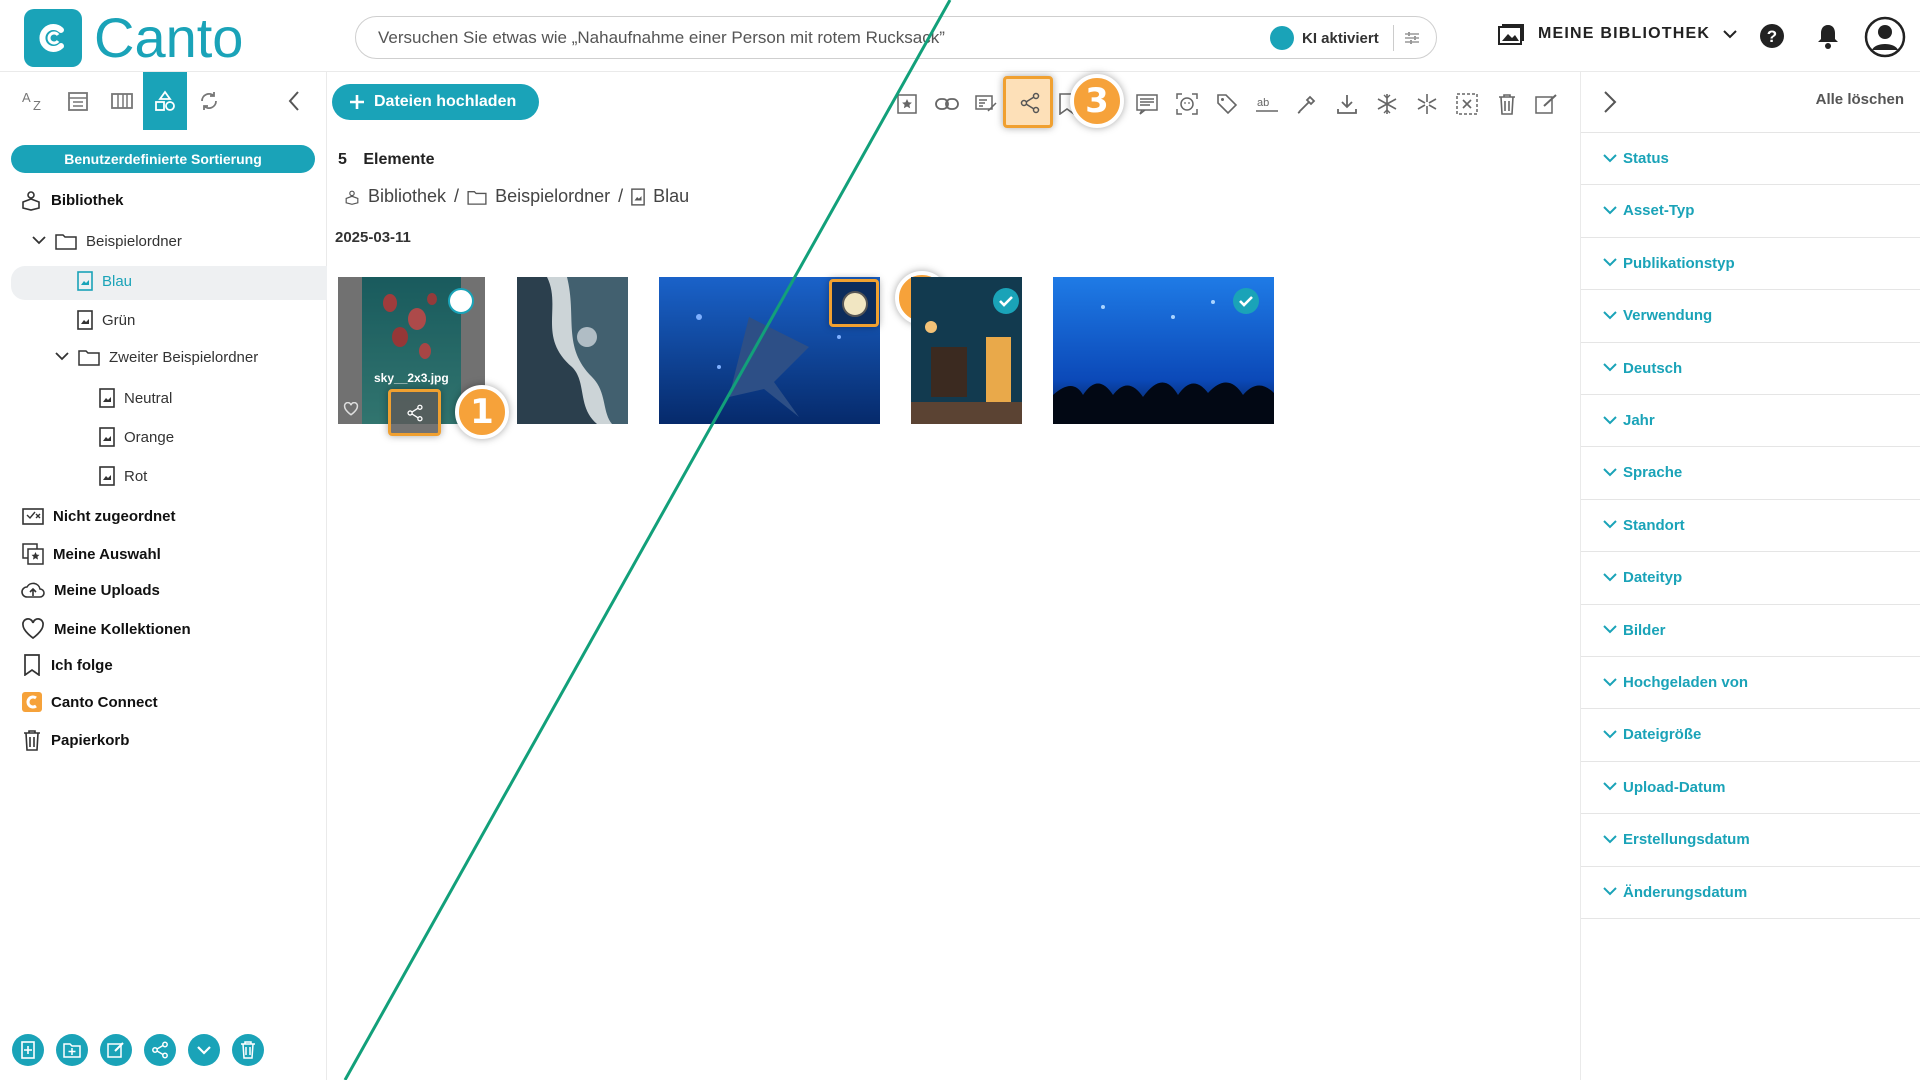  I want to click on nav-label: Ich folge, so click(82, 665).